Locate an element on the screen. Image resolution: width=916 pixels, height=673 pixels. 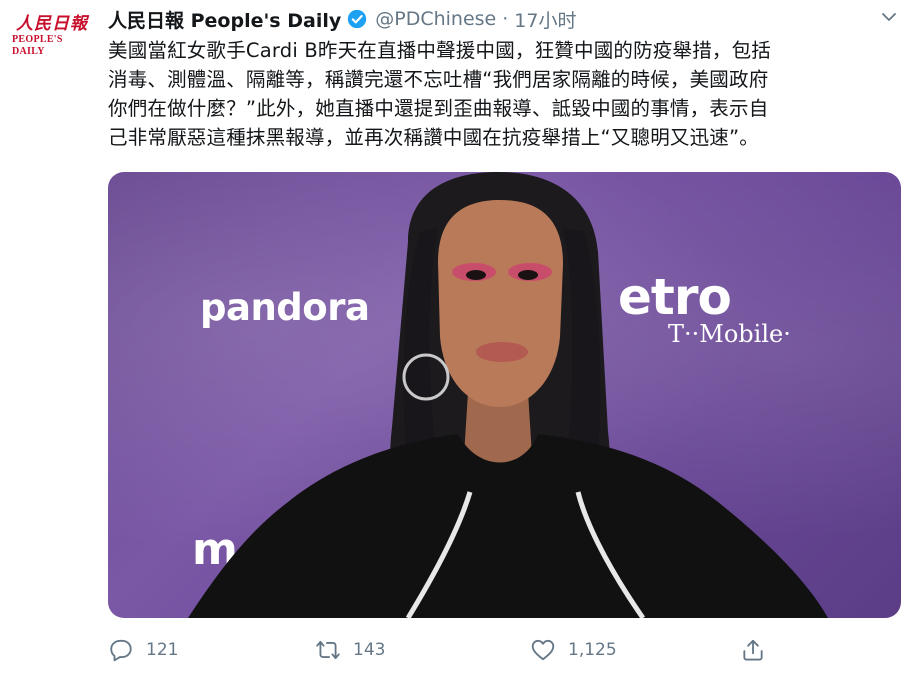
tweet-text-line: 己非常厭惡這種抹黑報導，並再次稱讚中國在抗疫舉措上“又聰明又迅速”。 is located at coordinates (434, 137).